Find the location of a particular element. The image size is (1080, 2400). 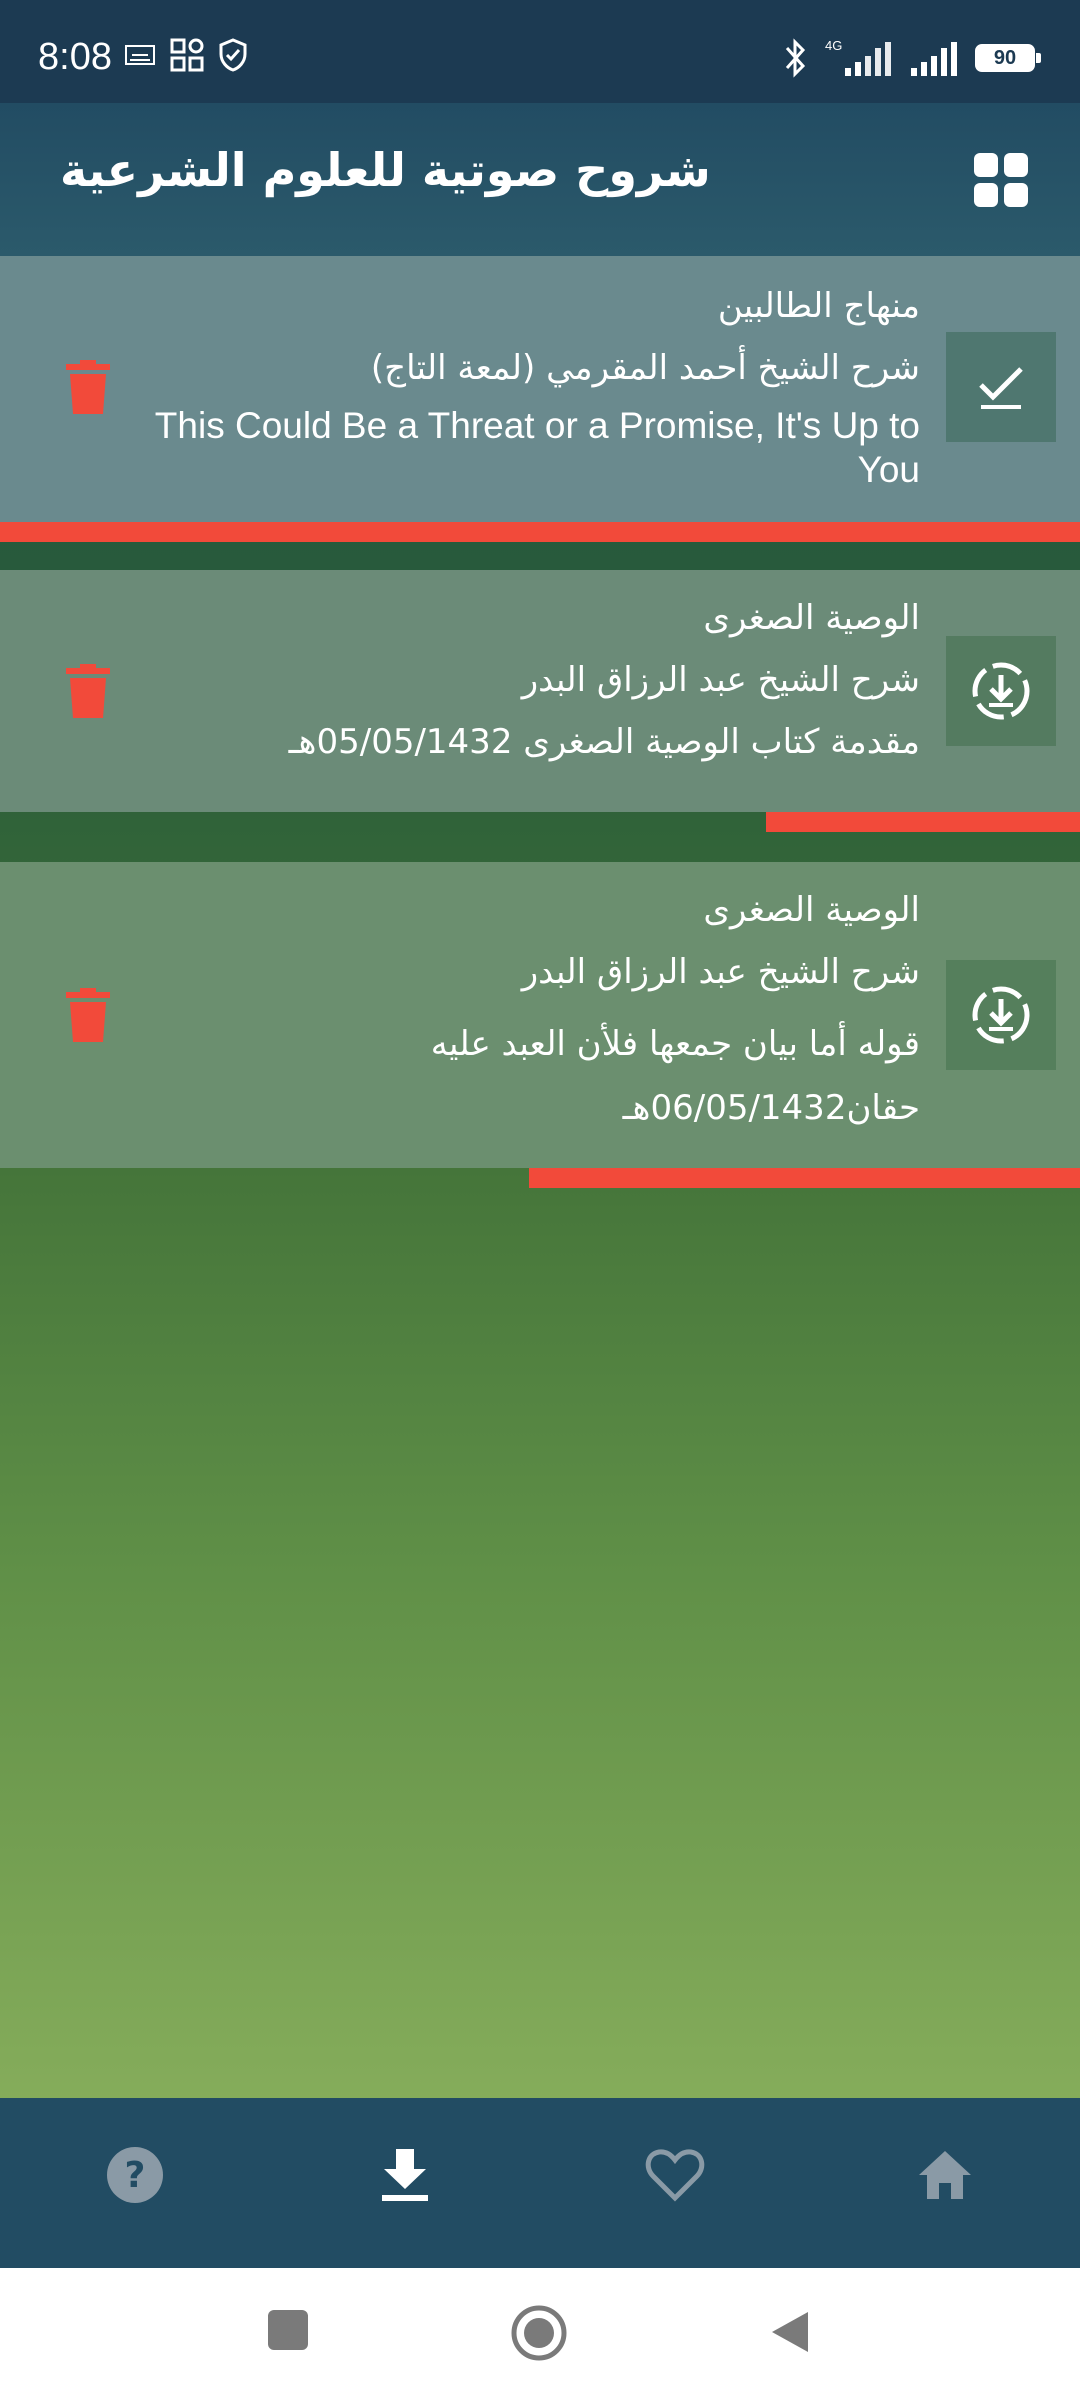

help-circle-icon: ? is located at coordinates (135, 2175).